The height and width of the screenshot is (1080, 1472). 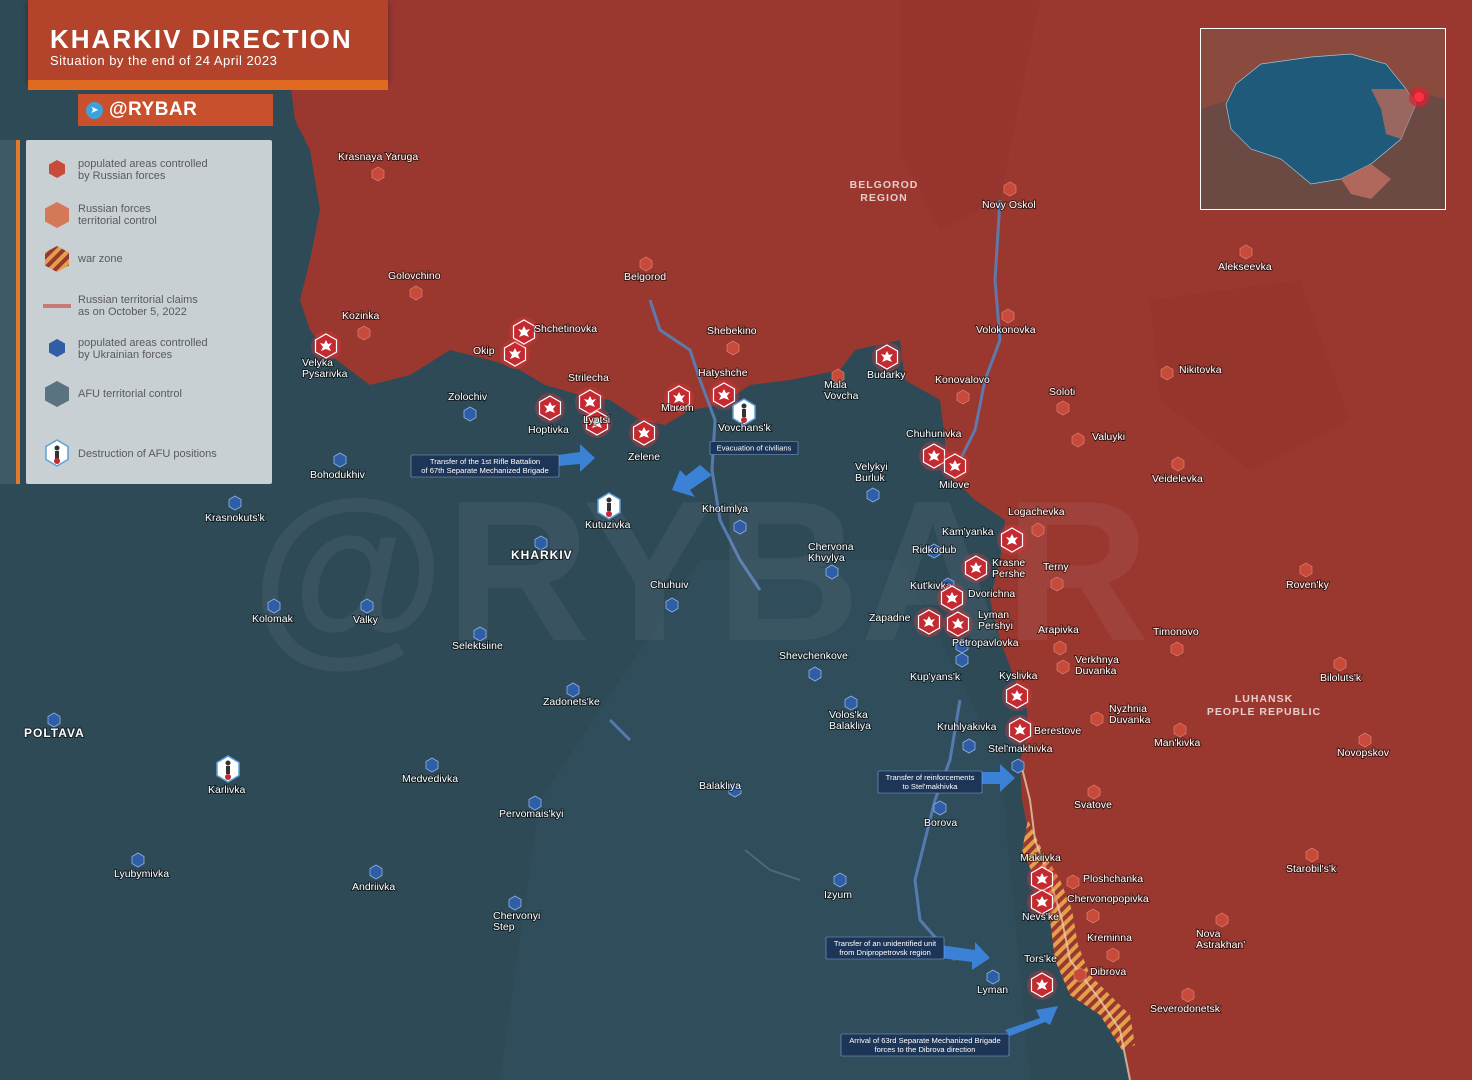 What do you see at coordinates (1093, 805) in the screenshot?
I see `town-label-line: Svatove` at bounding box center [1093, 805].